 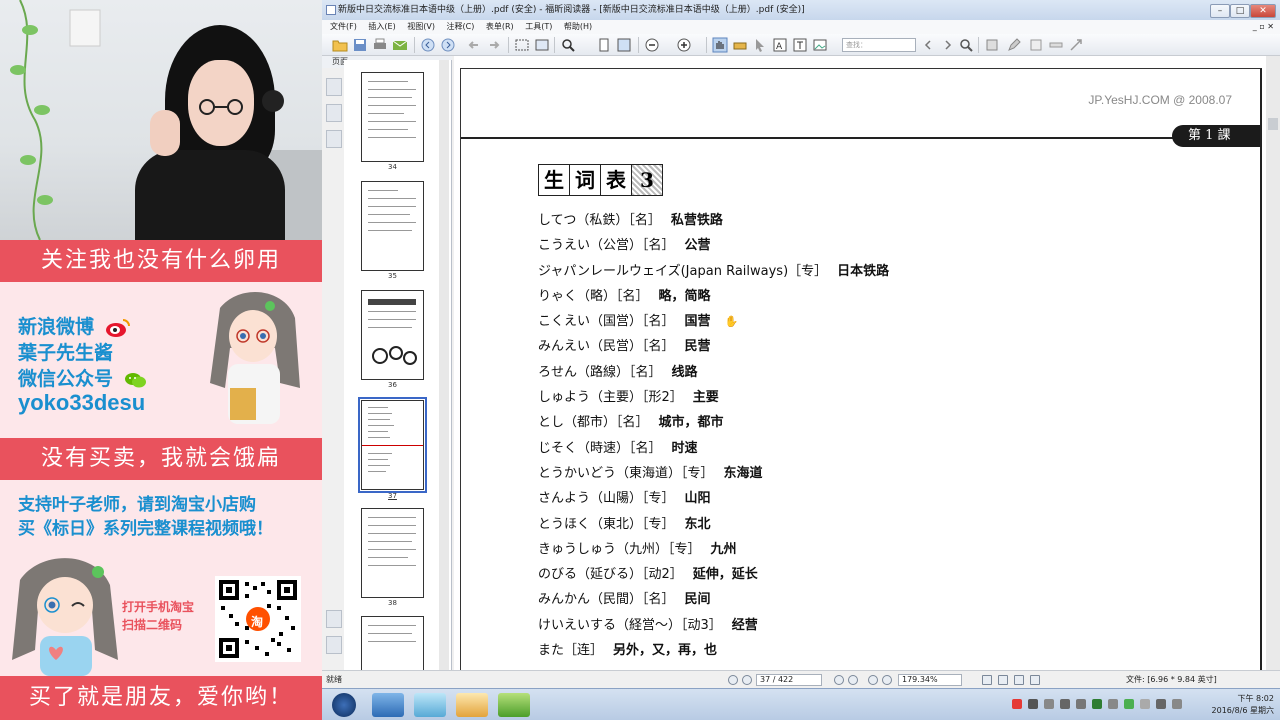 What do you see at coordinates (428, 45) in the screenshot?
I see `previous-page-icon` at bounding box center [428, 45].